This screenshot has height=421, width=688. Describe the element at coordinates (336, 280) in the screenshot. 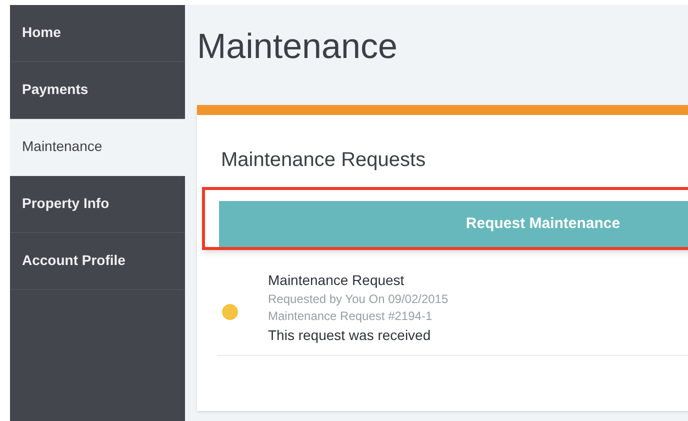

I see `request-title: Maintenance Request` at that location.